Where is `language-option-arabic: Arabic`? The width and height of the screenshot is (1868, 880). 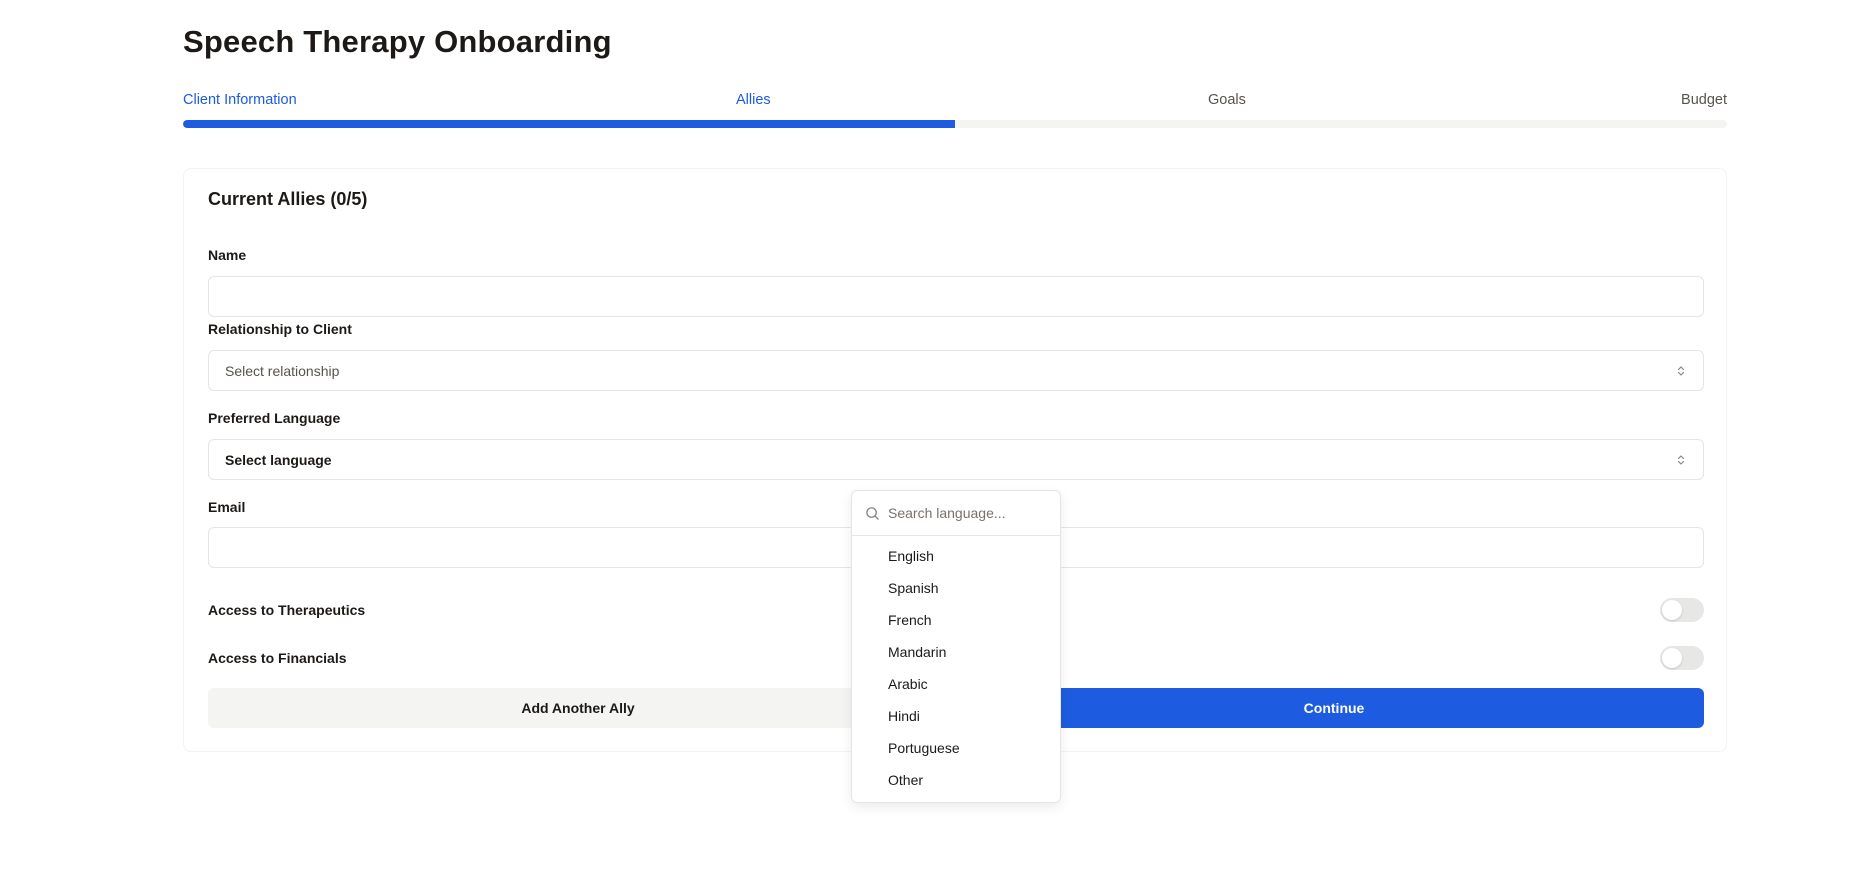 language-option-arabic: Arabic is located at coordinates (956, 684).